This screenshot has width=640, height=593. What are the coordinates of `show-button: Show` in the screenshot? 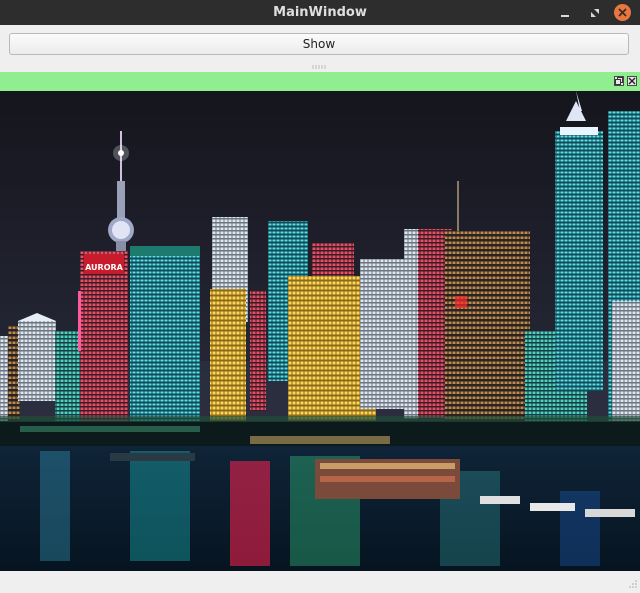 It's located at (319, 44).